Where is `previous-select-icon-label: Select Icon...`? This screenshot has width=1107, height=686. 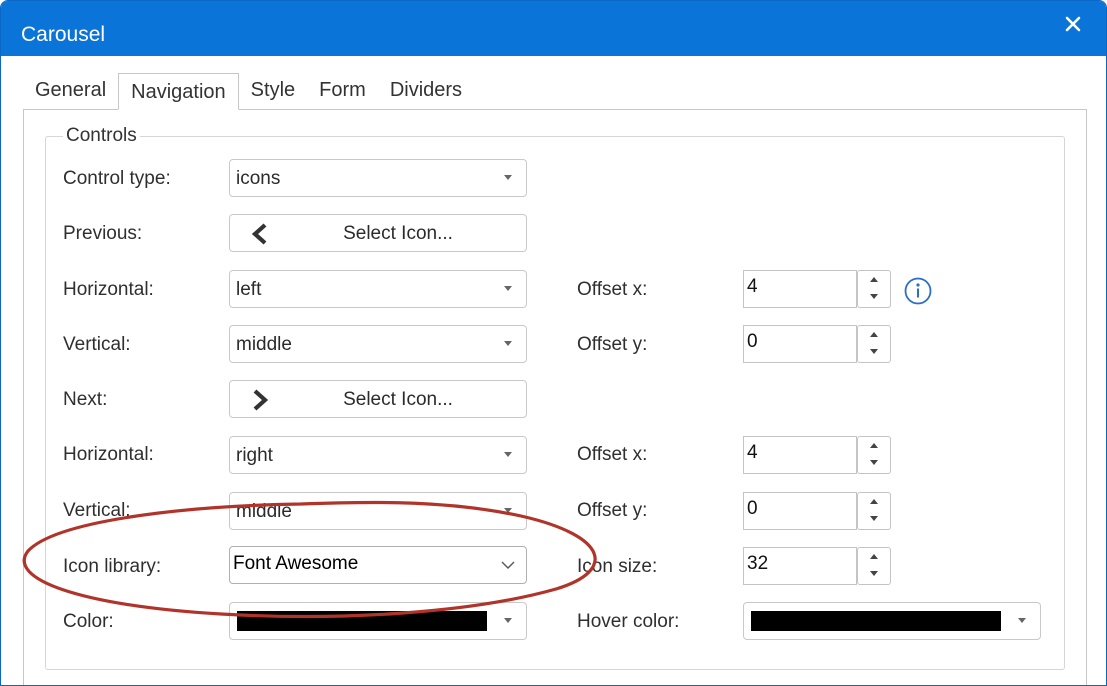
previous-select-icon-label: Select Icon... is located at coordinates (398, 233).